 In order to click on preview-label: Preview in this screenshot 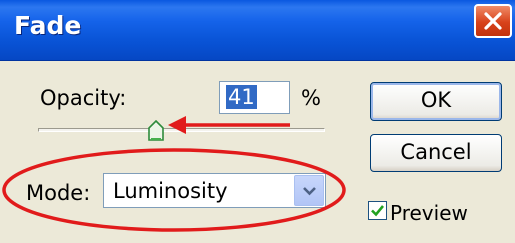, I will do `click(429, 213)`.